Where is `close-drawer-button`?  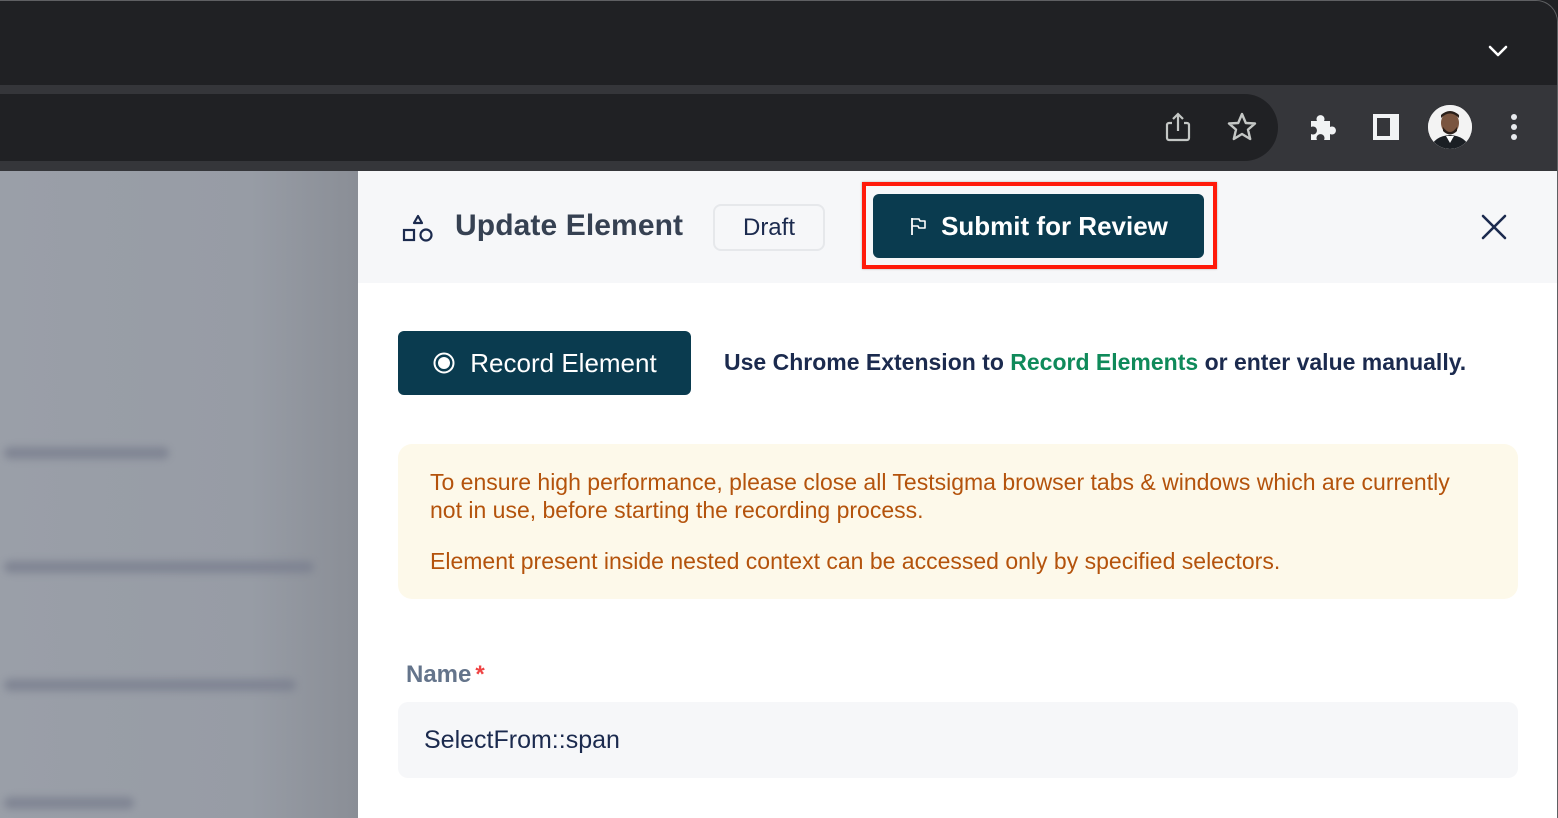 close-drawer-button is located at coordinates (1494, 227).